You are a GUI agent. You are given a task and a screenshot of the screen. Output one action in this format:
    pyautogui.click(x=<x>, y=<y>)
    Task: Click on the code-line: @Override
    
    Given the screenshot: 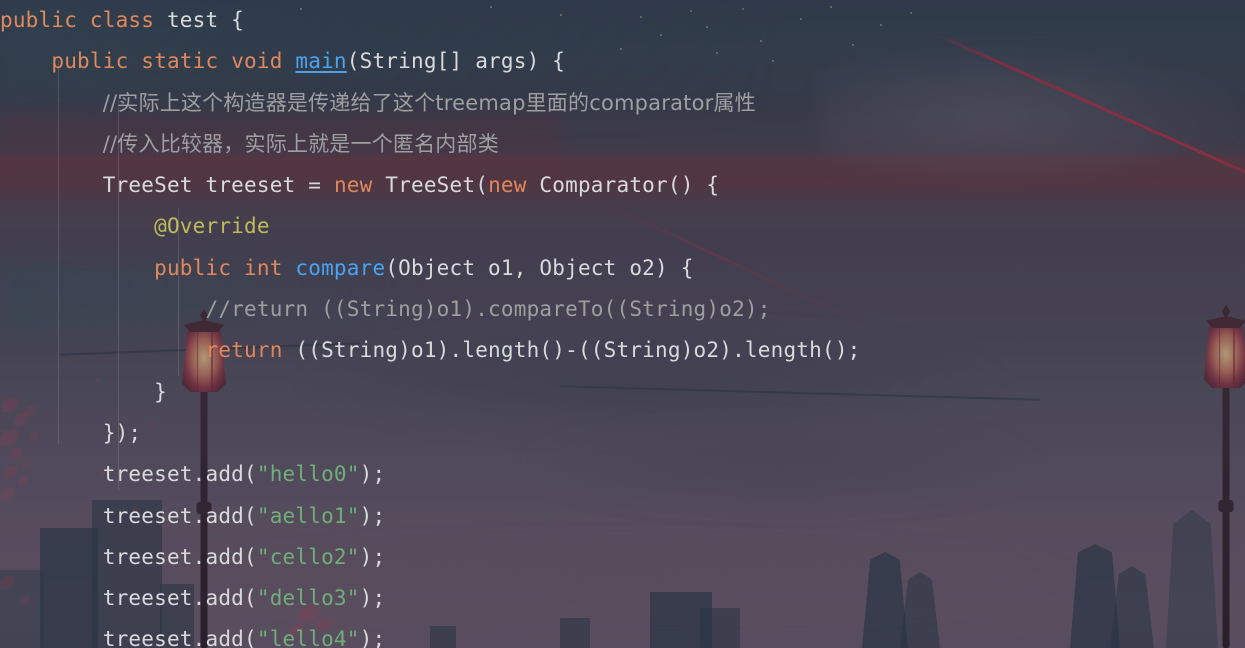 What is the action you would take?
    pyautogui.click(x=622, y=226)
    